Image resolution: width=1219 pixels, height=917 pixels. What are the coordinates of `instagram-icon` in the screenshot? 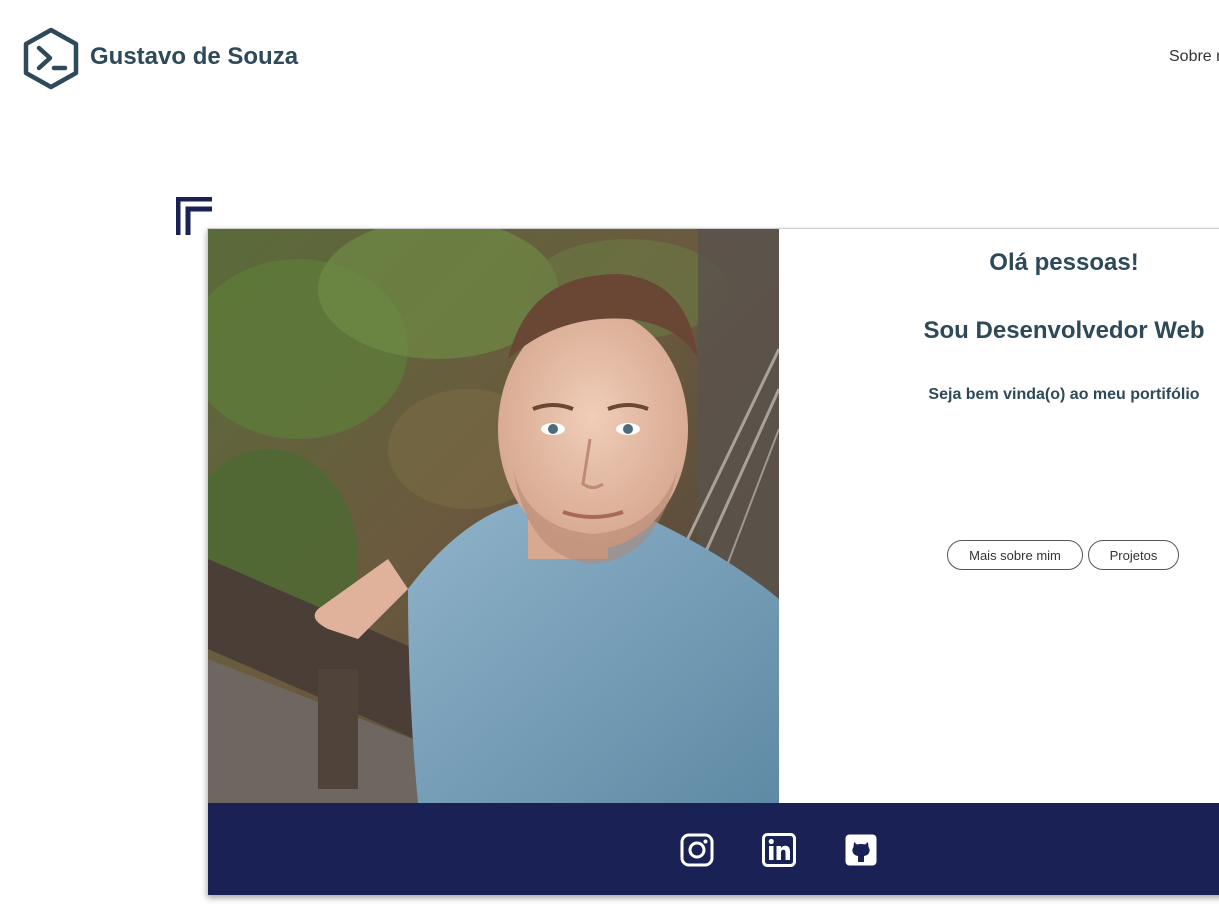 It's located at (697, 850).